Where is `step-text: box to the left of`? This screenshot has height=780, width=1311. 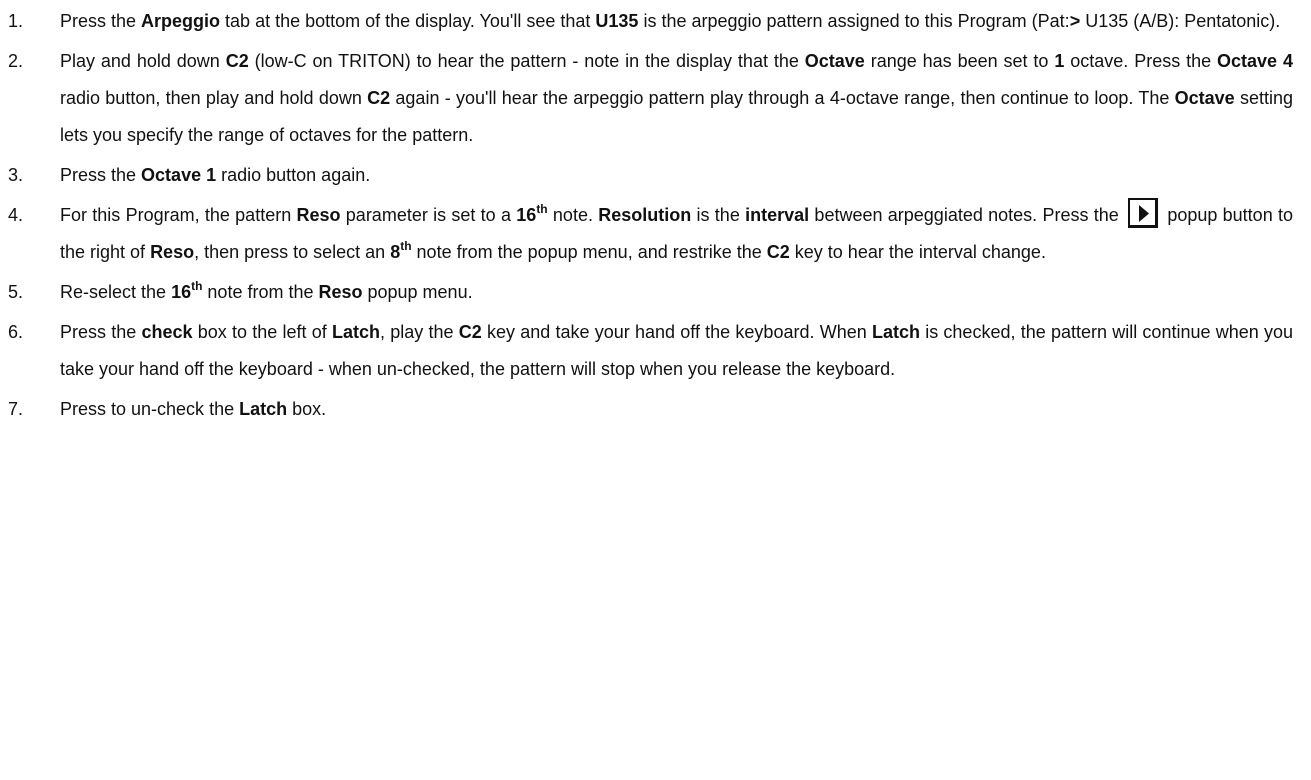
step-text: box to the left of is located at coordinates (262, 332).